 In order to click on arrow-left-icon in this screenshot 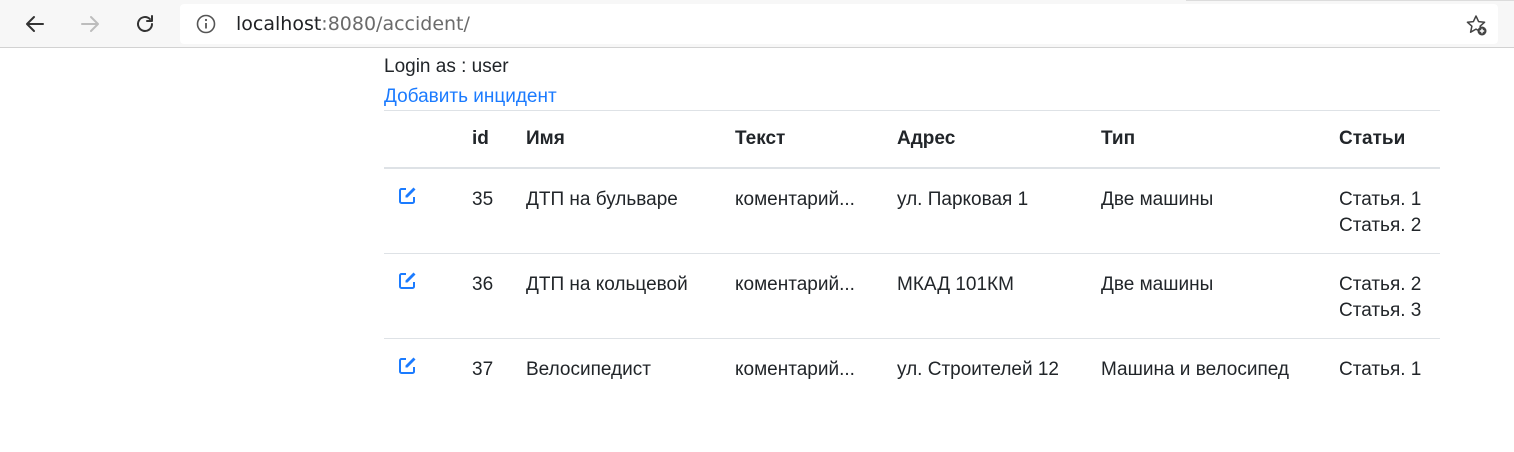, I will do `click(35, 24)`.